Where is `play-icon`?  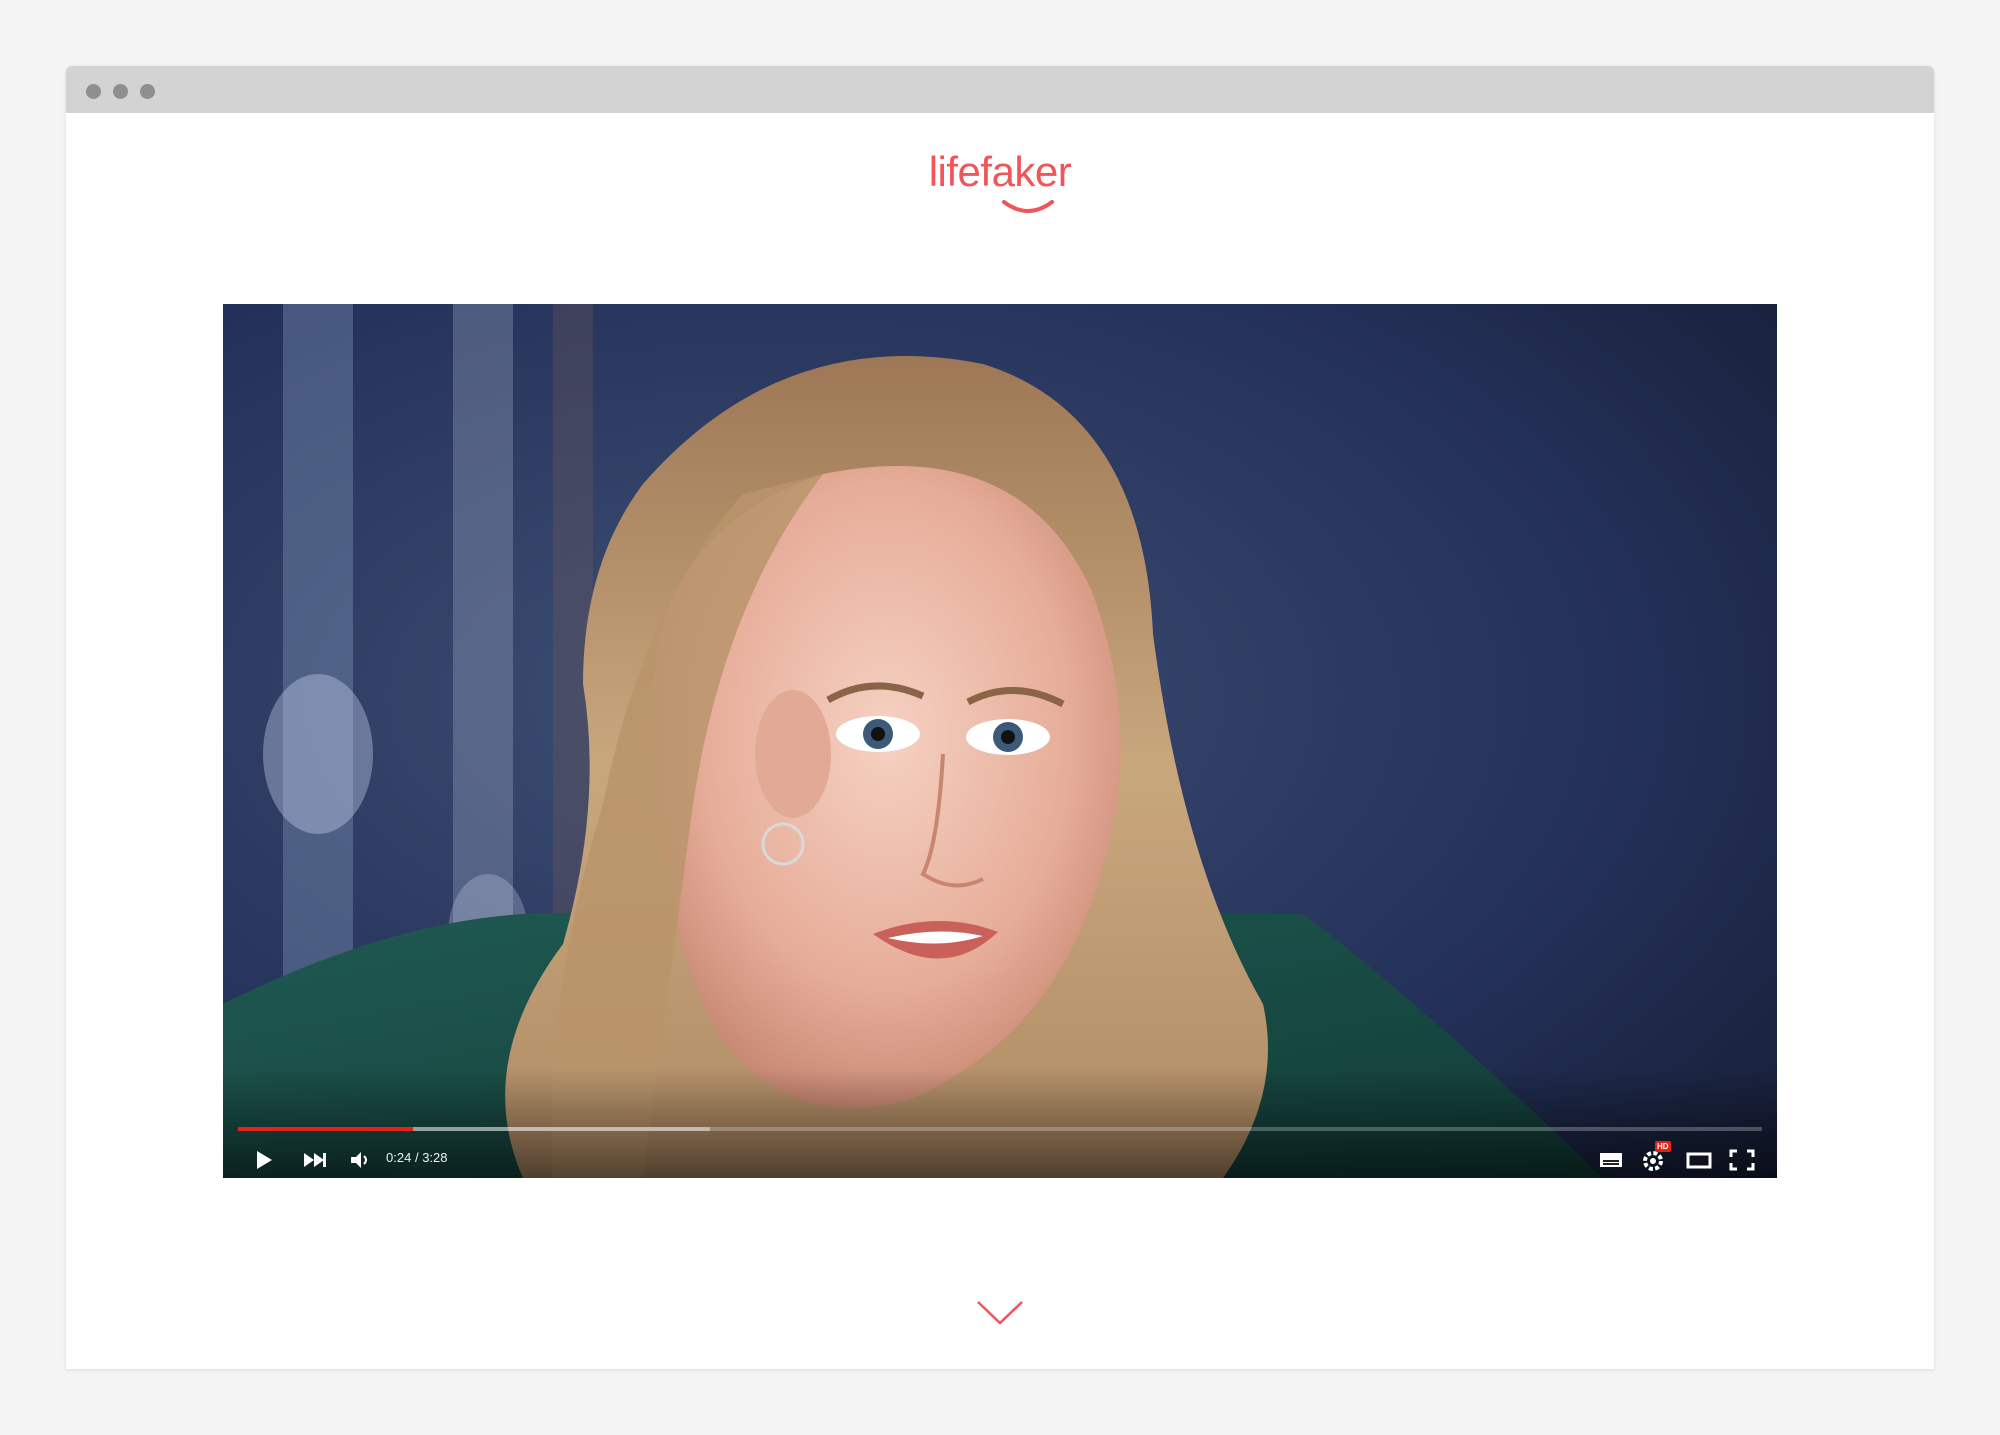 play-icon is located at coordinates (264, 1160).